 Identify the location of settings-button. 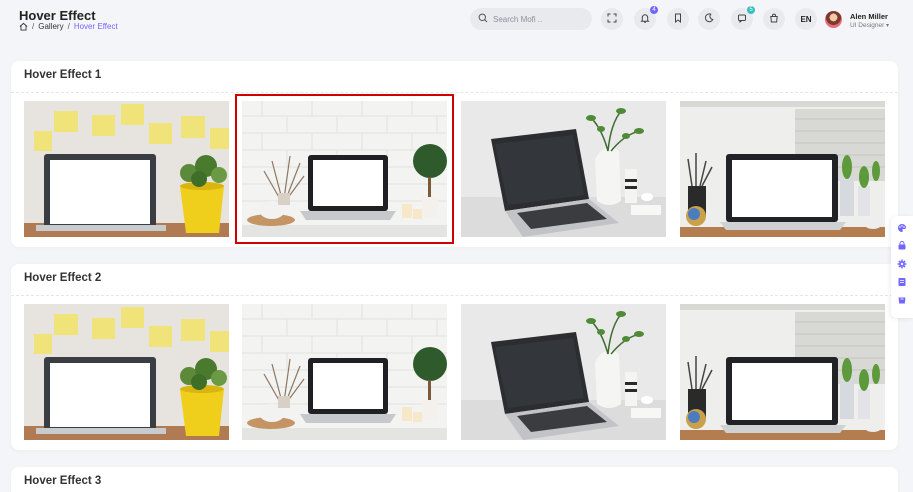
(902, 265).